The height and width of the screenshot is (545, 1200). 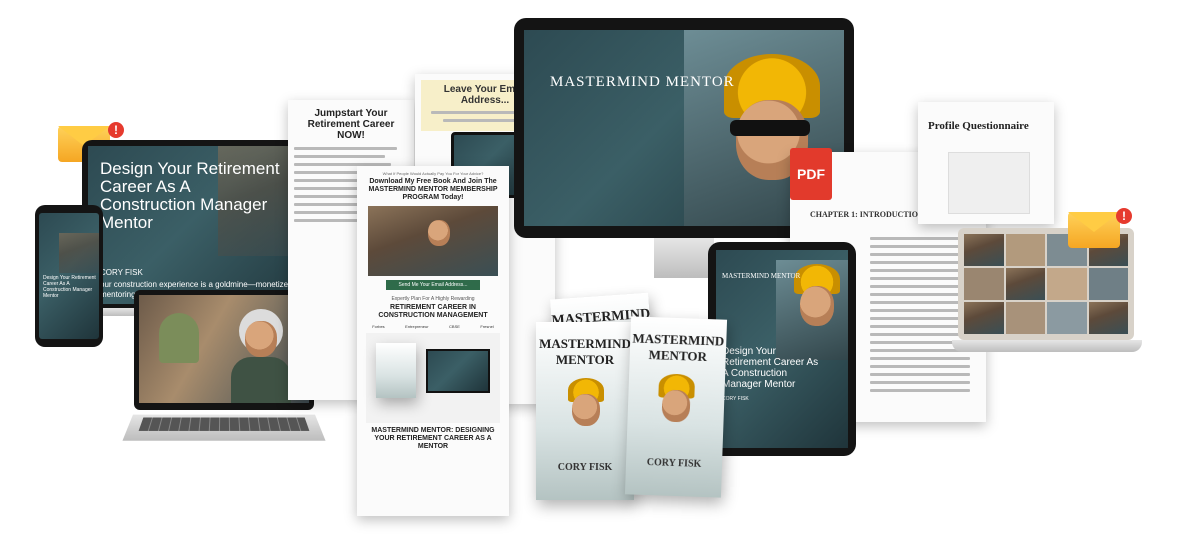 I want to click on book-title-2b: MENTOR, so click(x=678, y=355).